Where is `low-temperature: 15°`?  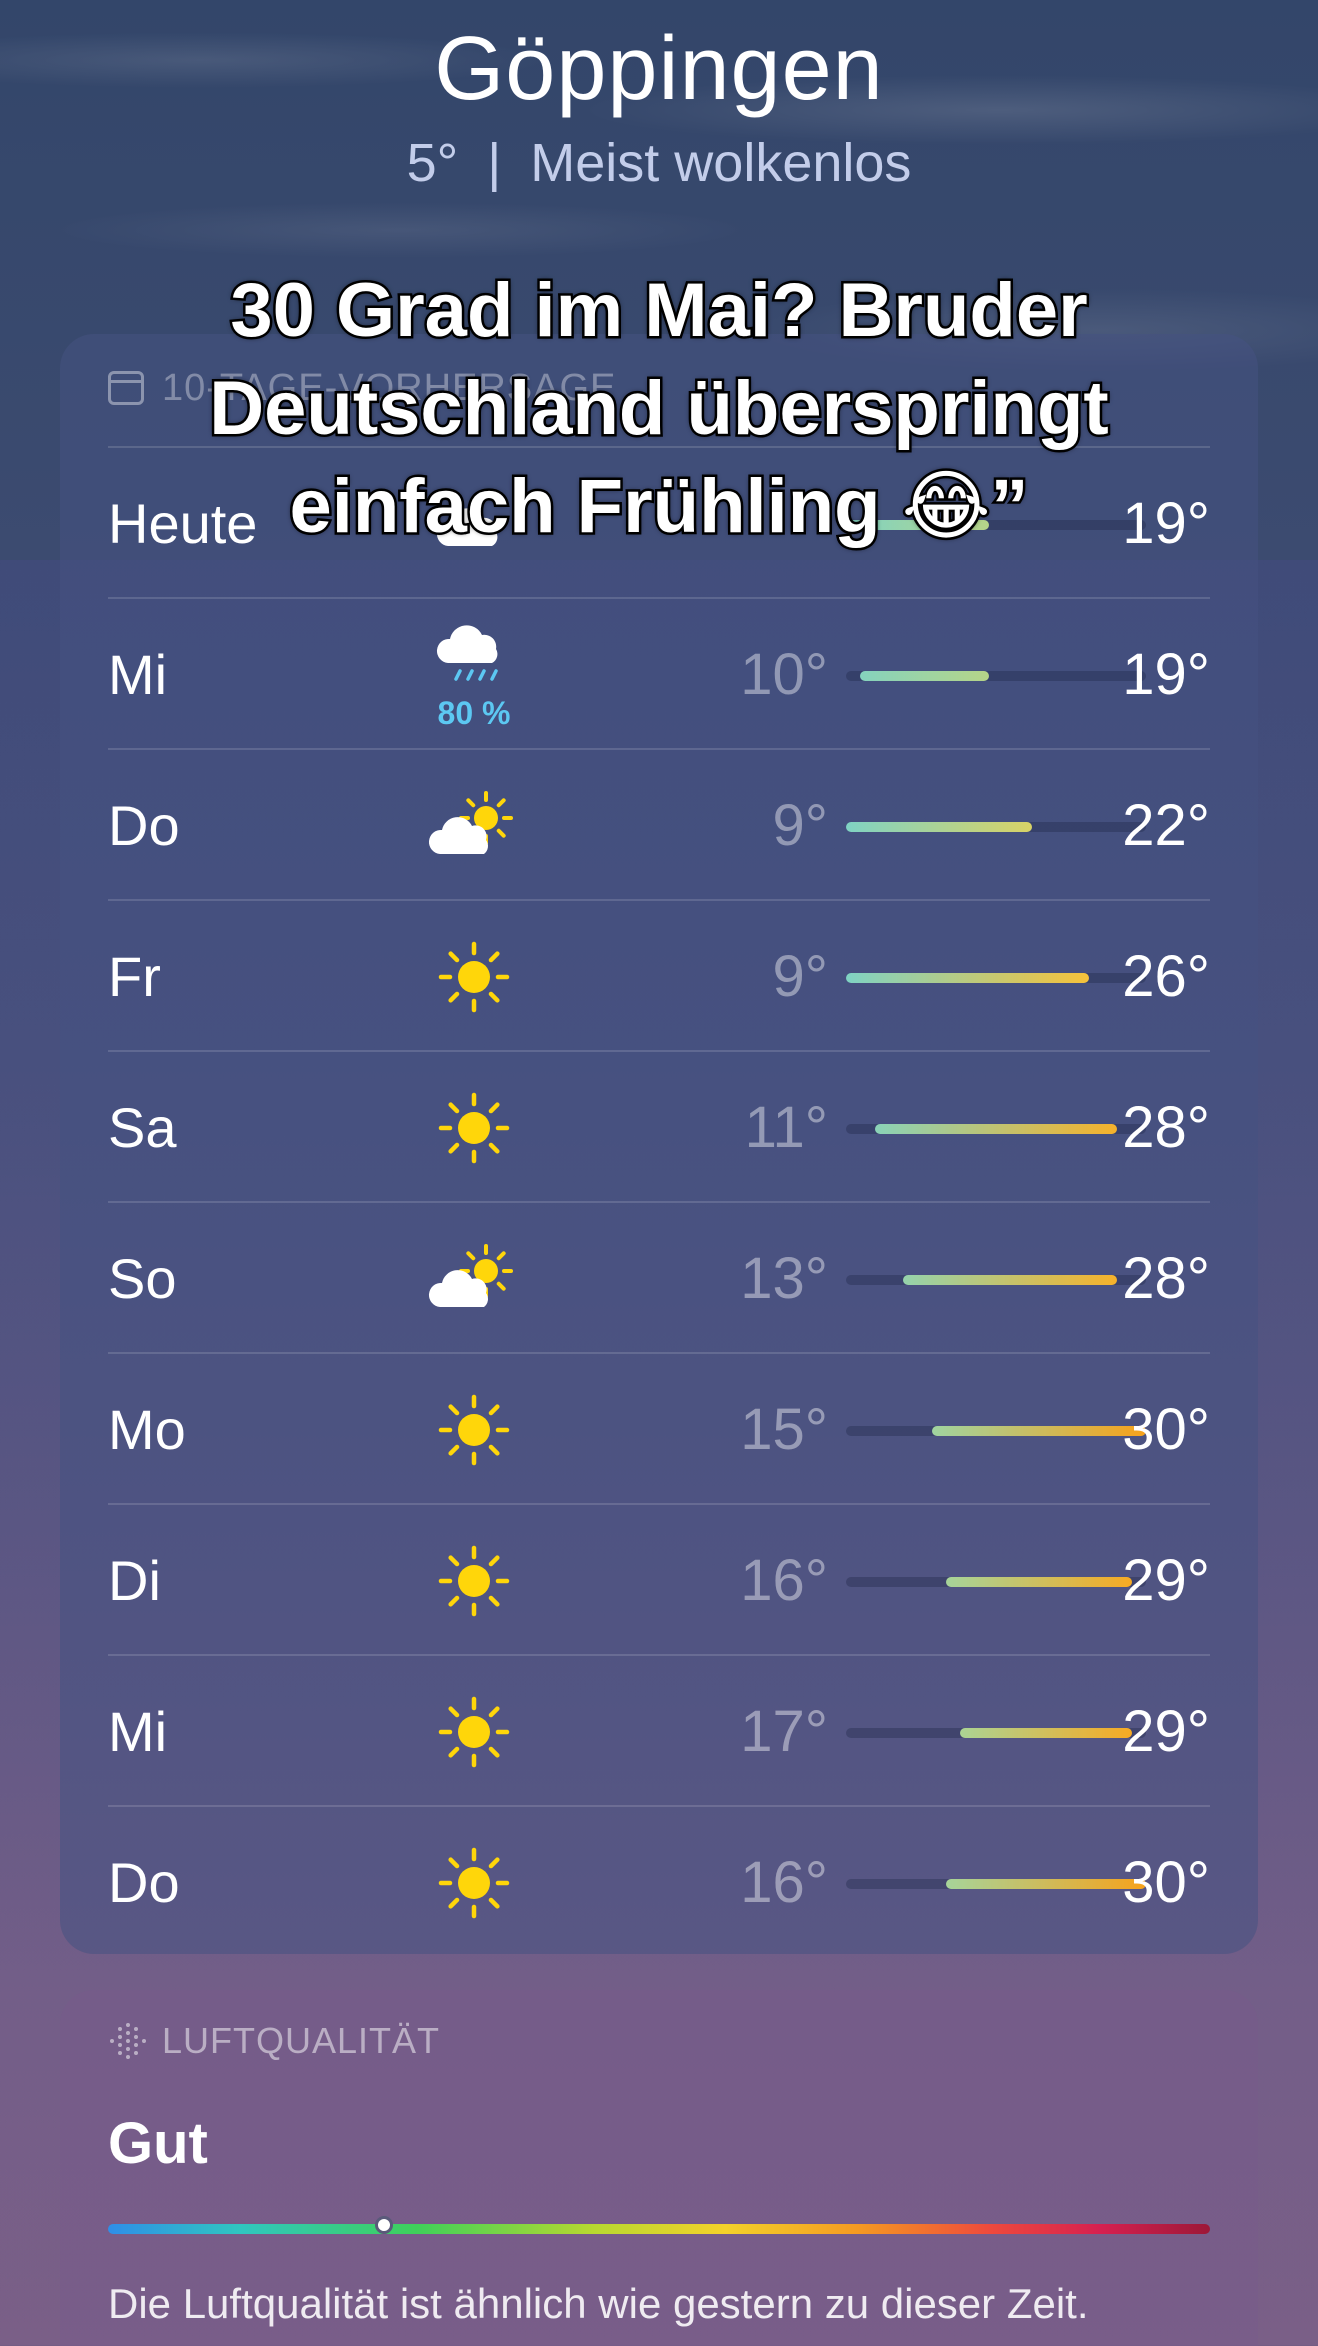 low-temperature: 15° is located at coordinates (784, 1429).